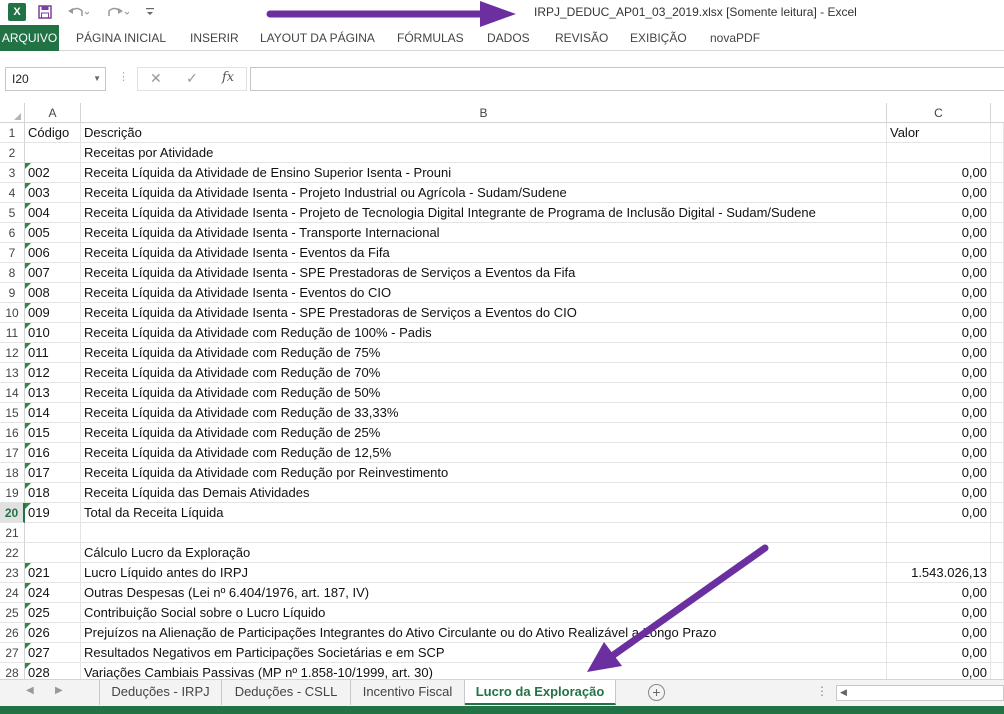 This screenshot has width=1004, height=714. Describe the element at coordinates (12, 173) in the screenshot. I see `row-header: 3` at that location.